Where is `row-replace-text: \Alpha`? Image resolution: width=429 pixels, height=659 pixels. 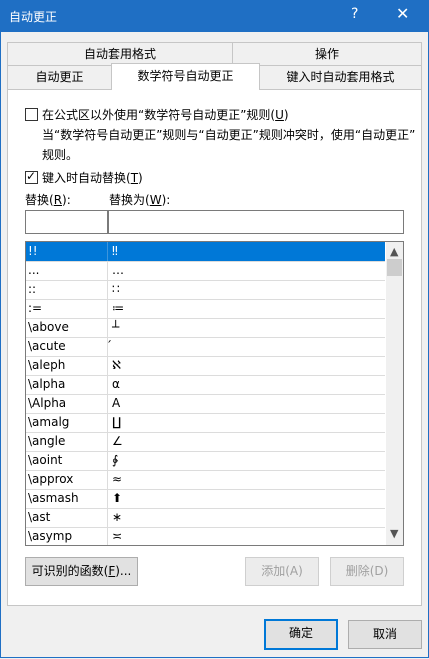 row-replace-text: \Alpha is located at coordinates (47, 403).